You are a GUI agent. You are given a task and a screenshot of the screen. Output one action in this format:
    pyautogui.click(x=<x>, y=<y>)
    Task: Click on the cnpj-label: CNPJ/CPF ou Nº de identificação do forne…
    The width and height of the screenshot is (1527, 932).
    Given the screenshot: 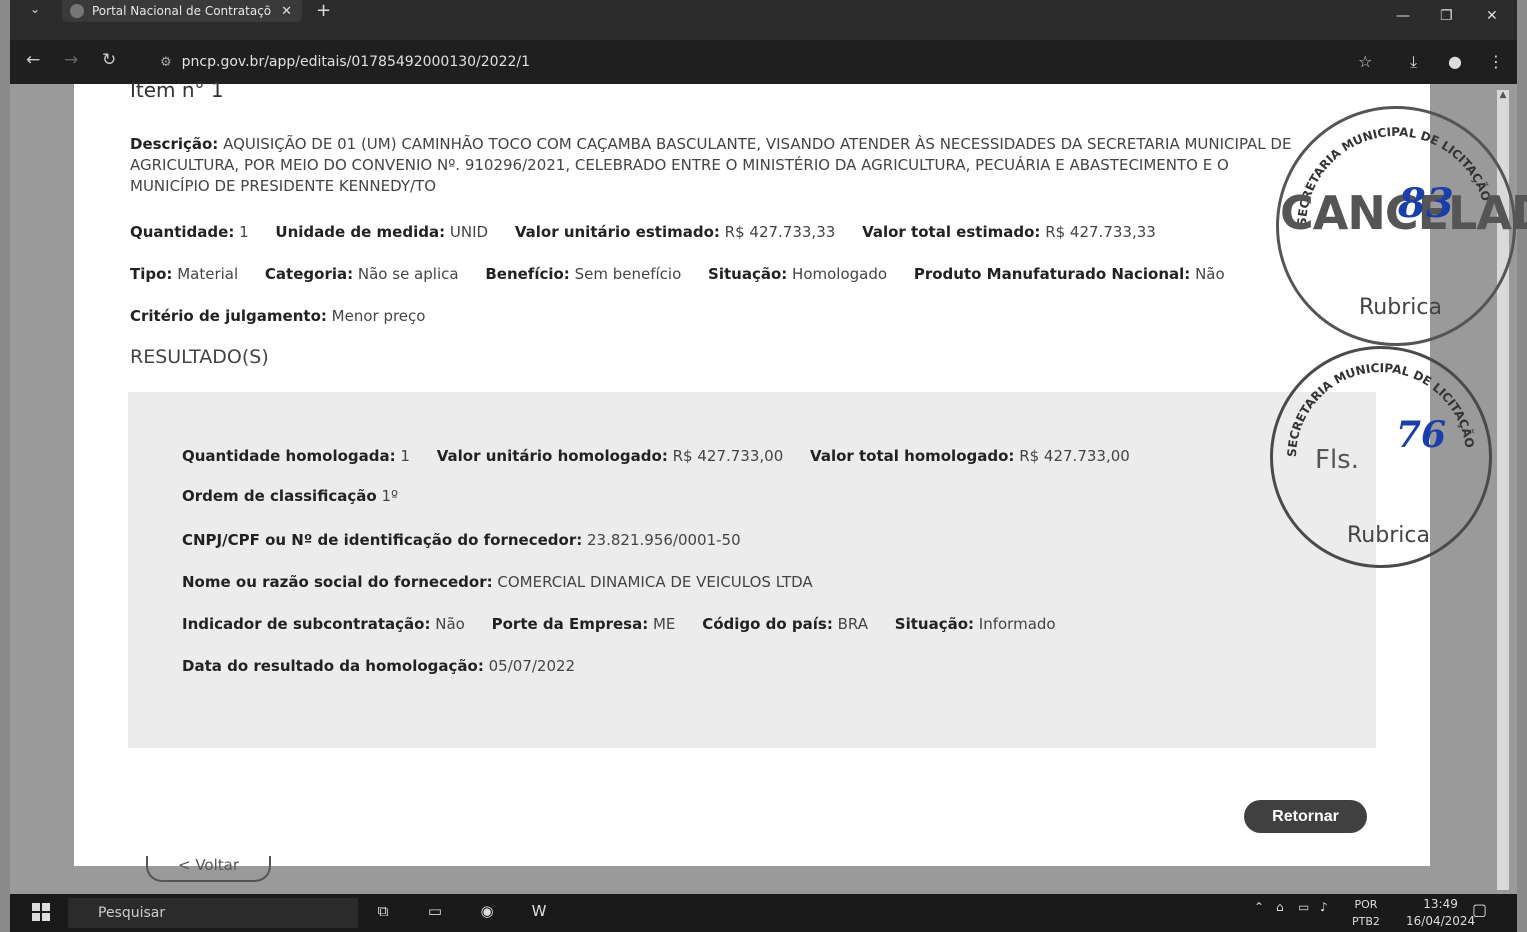 What is the action you would take?
    pyautogui.click(x=382, y=540)
    